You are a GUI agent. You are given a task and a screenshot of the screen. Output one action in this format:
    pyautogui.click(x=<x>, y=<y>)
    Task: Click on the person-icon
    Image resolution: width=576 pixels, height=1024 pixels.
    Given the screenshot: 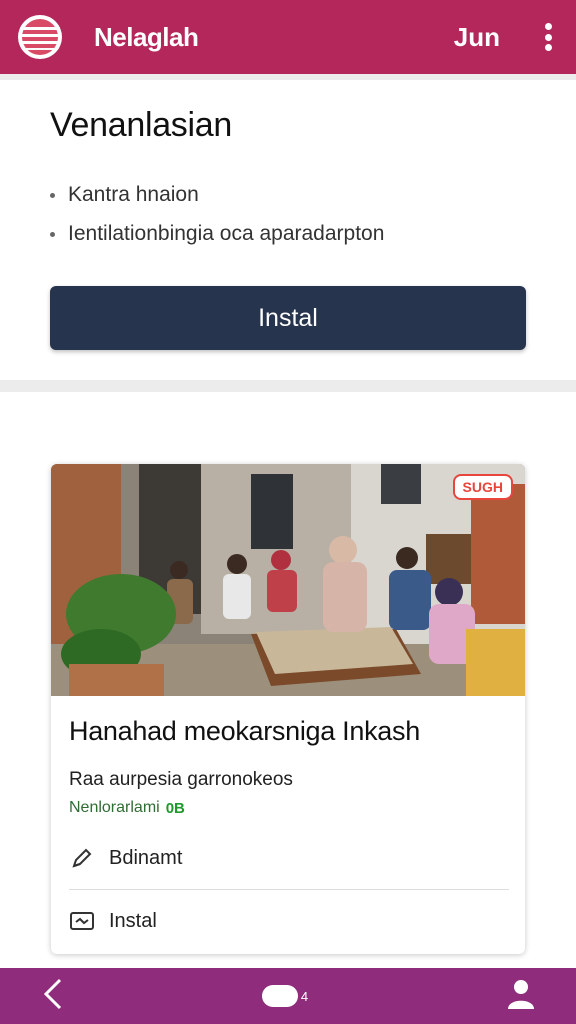 What is the action you would take?
    pyautogui.click(x=521, y=996)
    